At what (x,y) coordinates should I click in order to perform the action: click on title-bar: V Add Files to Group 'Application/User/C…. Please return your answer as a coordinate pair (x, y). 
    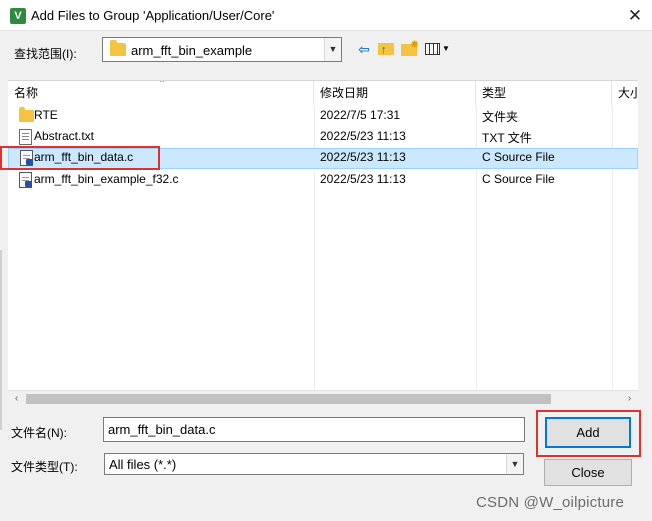
    Looking at the image, I should click on (326, 15).